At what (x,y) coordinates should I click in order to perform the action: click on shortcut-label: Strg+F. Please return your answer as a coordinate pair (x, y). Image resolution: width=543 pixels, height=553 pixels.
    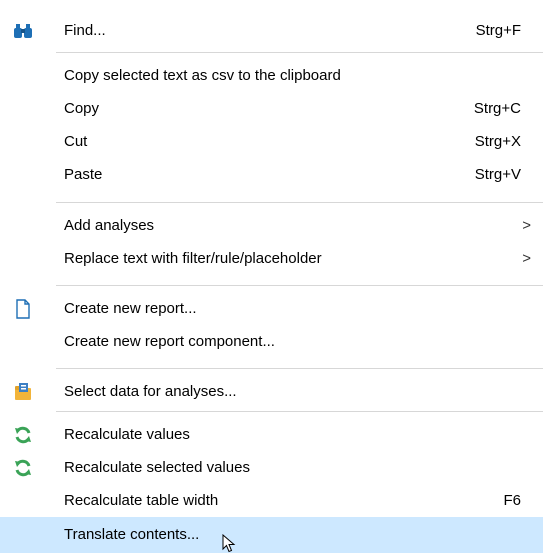
    Looking at the image, I should click on (498, 30).